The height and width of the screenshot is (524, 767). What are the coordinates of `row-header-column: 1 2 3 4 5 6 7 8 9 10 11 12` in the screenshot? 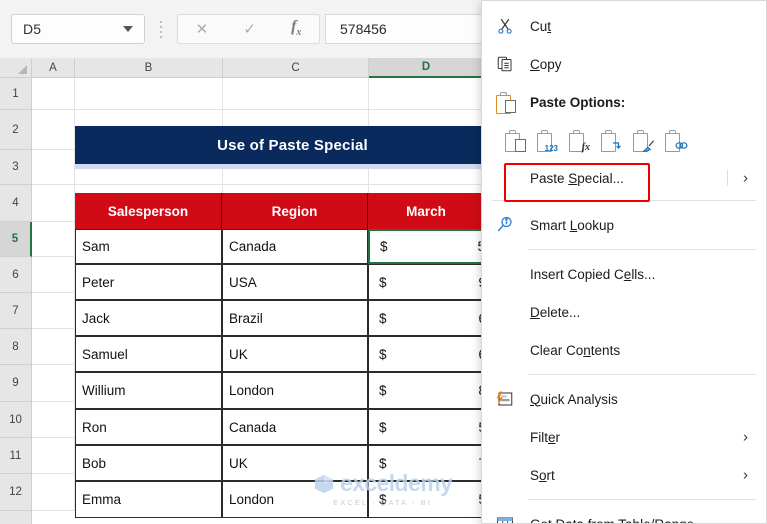 It's located at (16, 301).